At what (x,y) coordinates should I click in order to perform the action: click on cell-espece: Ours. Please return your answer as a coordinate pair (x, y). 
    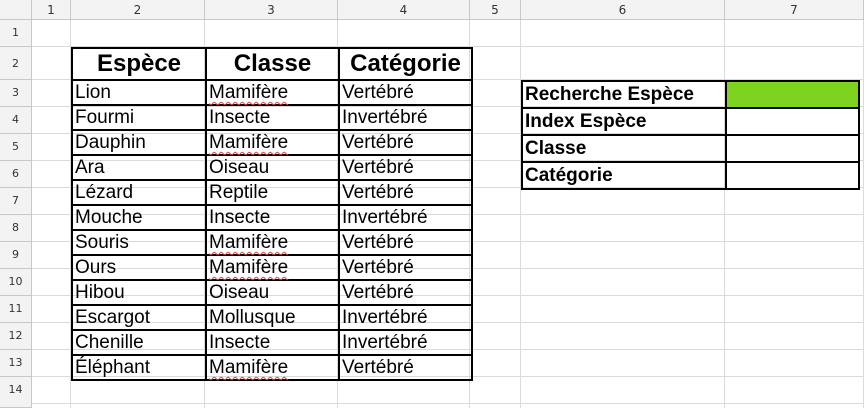
    Looking at the image, I should click on (139, 267).